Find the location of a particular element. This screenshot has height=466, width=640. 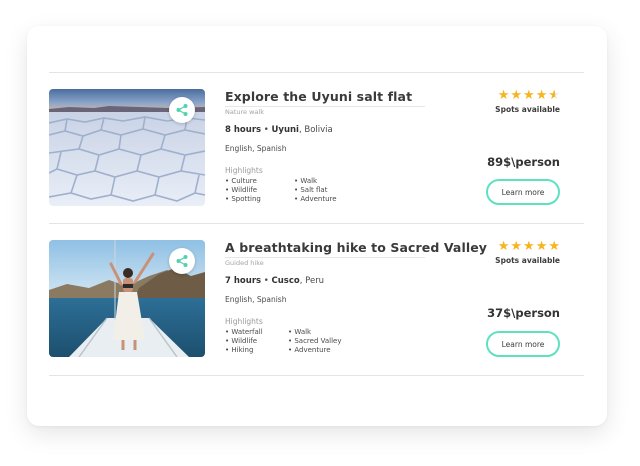

tour-price: 37$\person is located at coordinates (523, 313).